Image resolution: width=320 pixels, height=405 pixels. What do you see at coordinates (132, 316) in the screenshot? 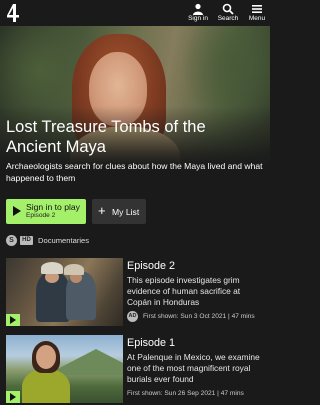
I see `audio-description-badge: AD` at bounding box center [132, 316].